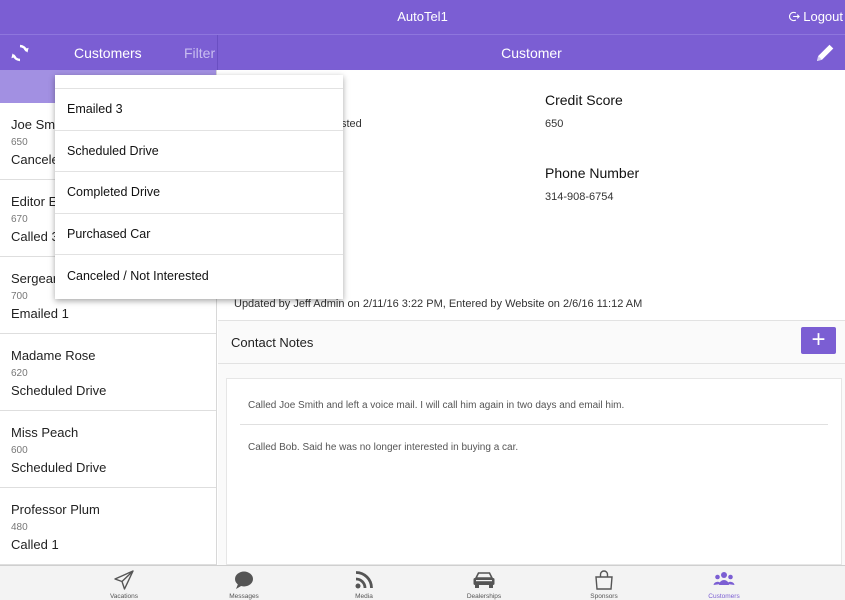 This screenshot has height=600, width=845. Describe the element at coordinates (108, 372) in the screenshot. I see `customer-row: Madame Rose 620 Scheduled Drive` at that location.